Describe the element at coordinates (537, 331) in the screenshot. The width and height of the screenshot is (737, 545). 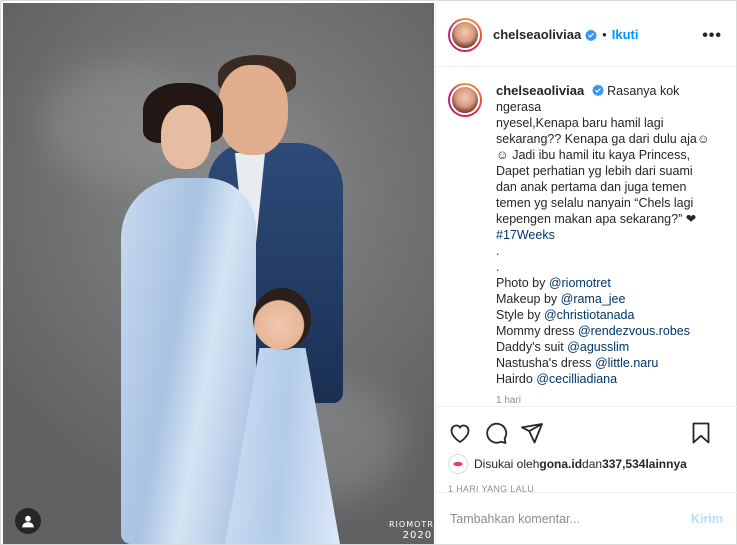
I see `credit-label: Mommy dress` at that location.